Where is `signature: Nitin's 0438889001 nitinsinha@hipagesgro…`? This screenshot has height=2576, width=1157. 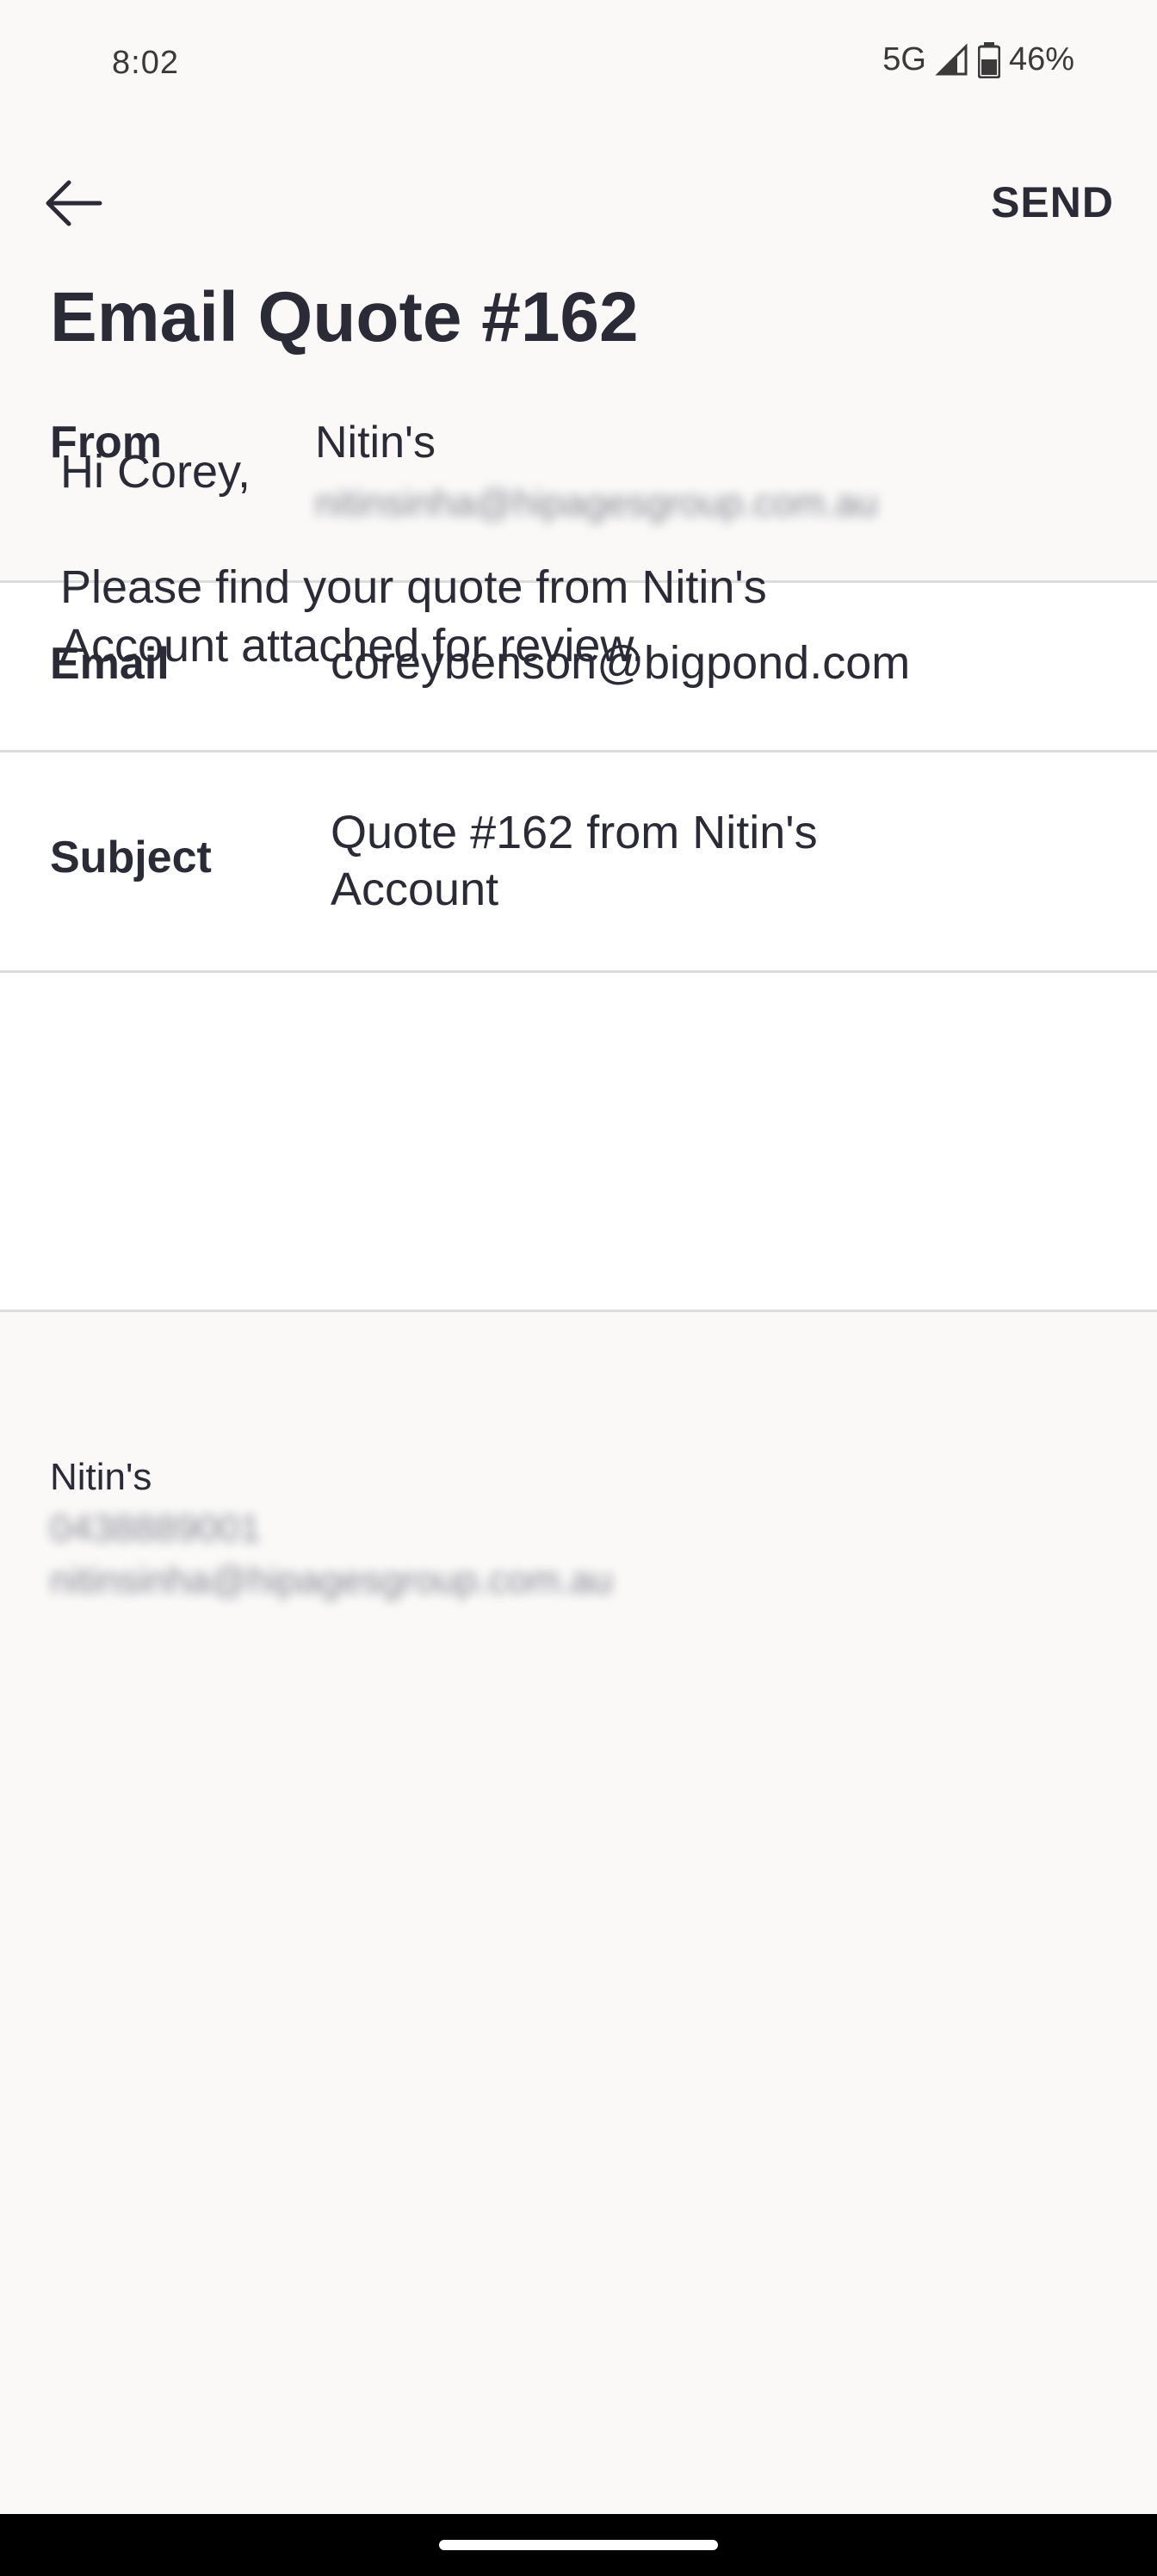
signature: Nitin's 0438889001 nitinsinha@hipagesgro… is located at coordinates (332, 1530).